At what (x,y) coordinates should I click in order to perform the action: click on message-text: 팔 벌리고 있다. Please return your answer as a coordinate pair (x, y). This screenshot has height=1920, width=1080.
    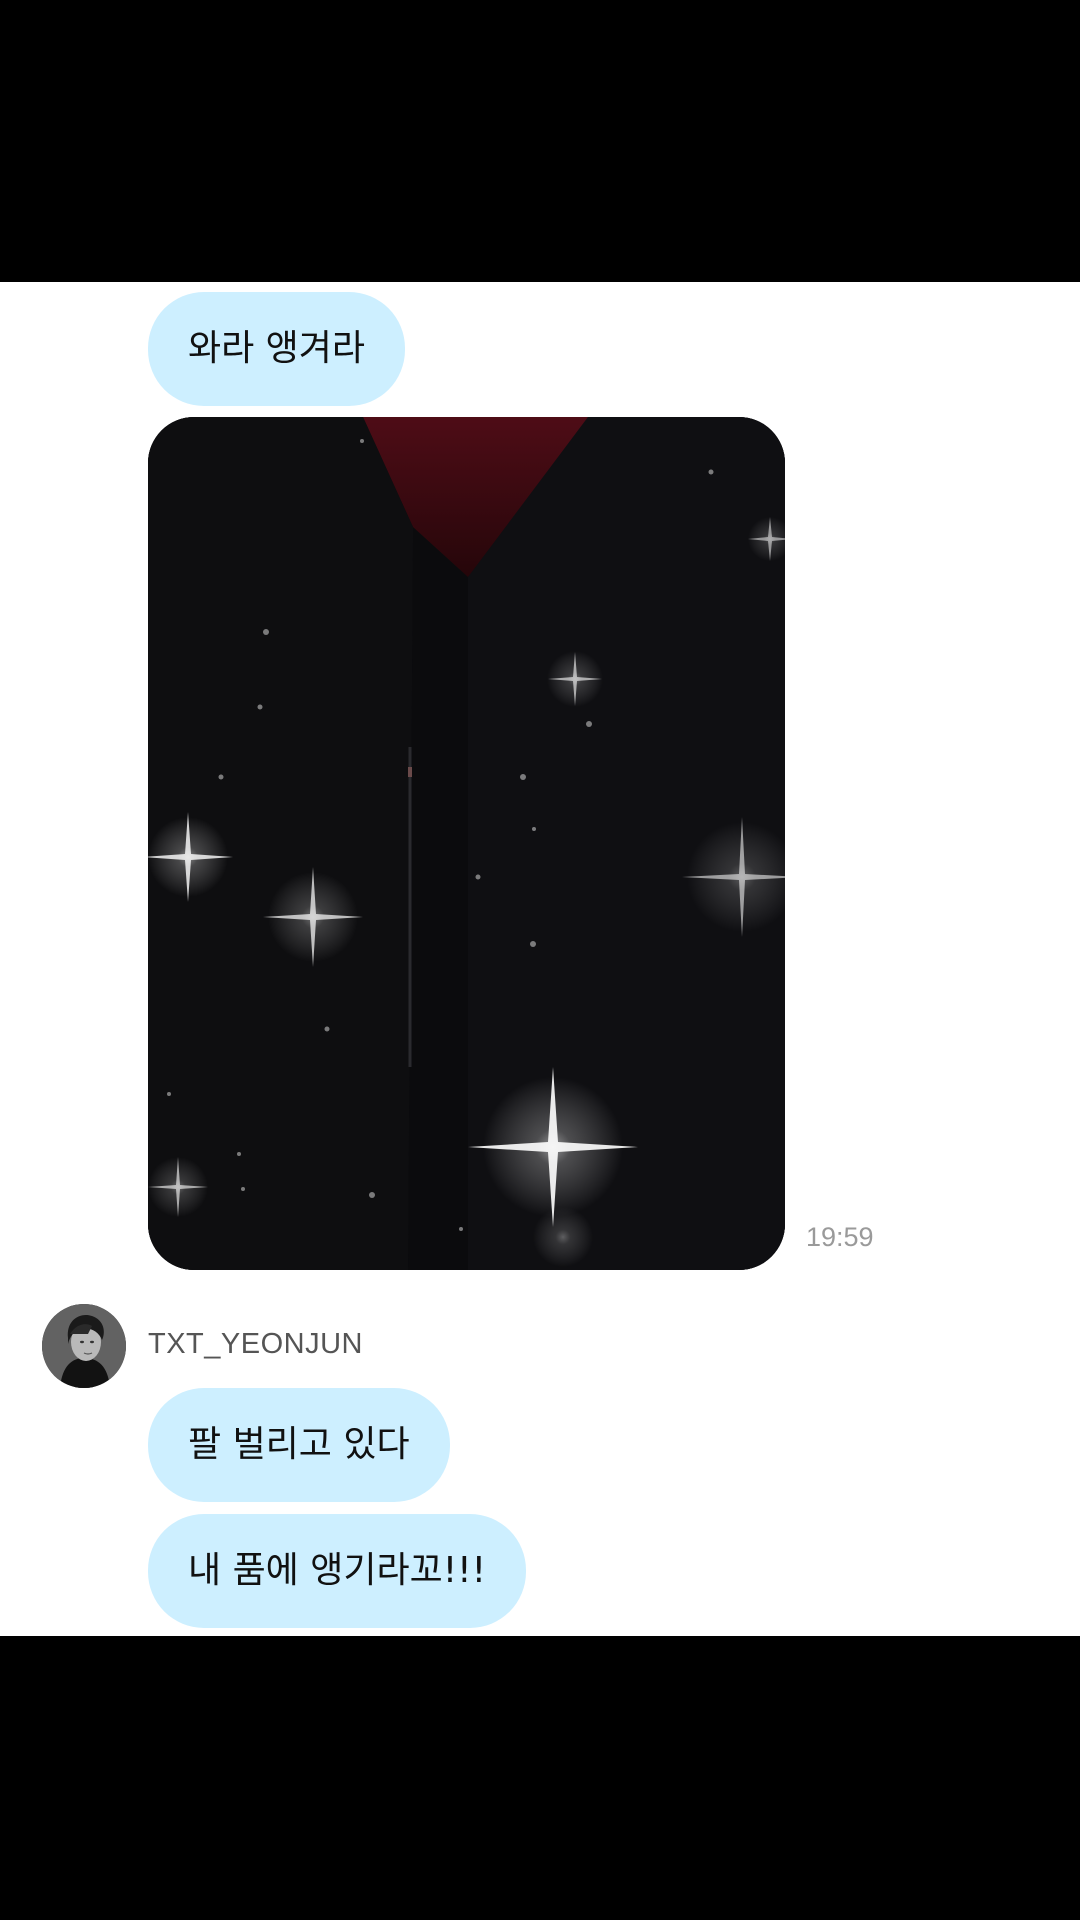
    Looking at the image, I should click on (299, 1444).